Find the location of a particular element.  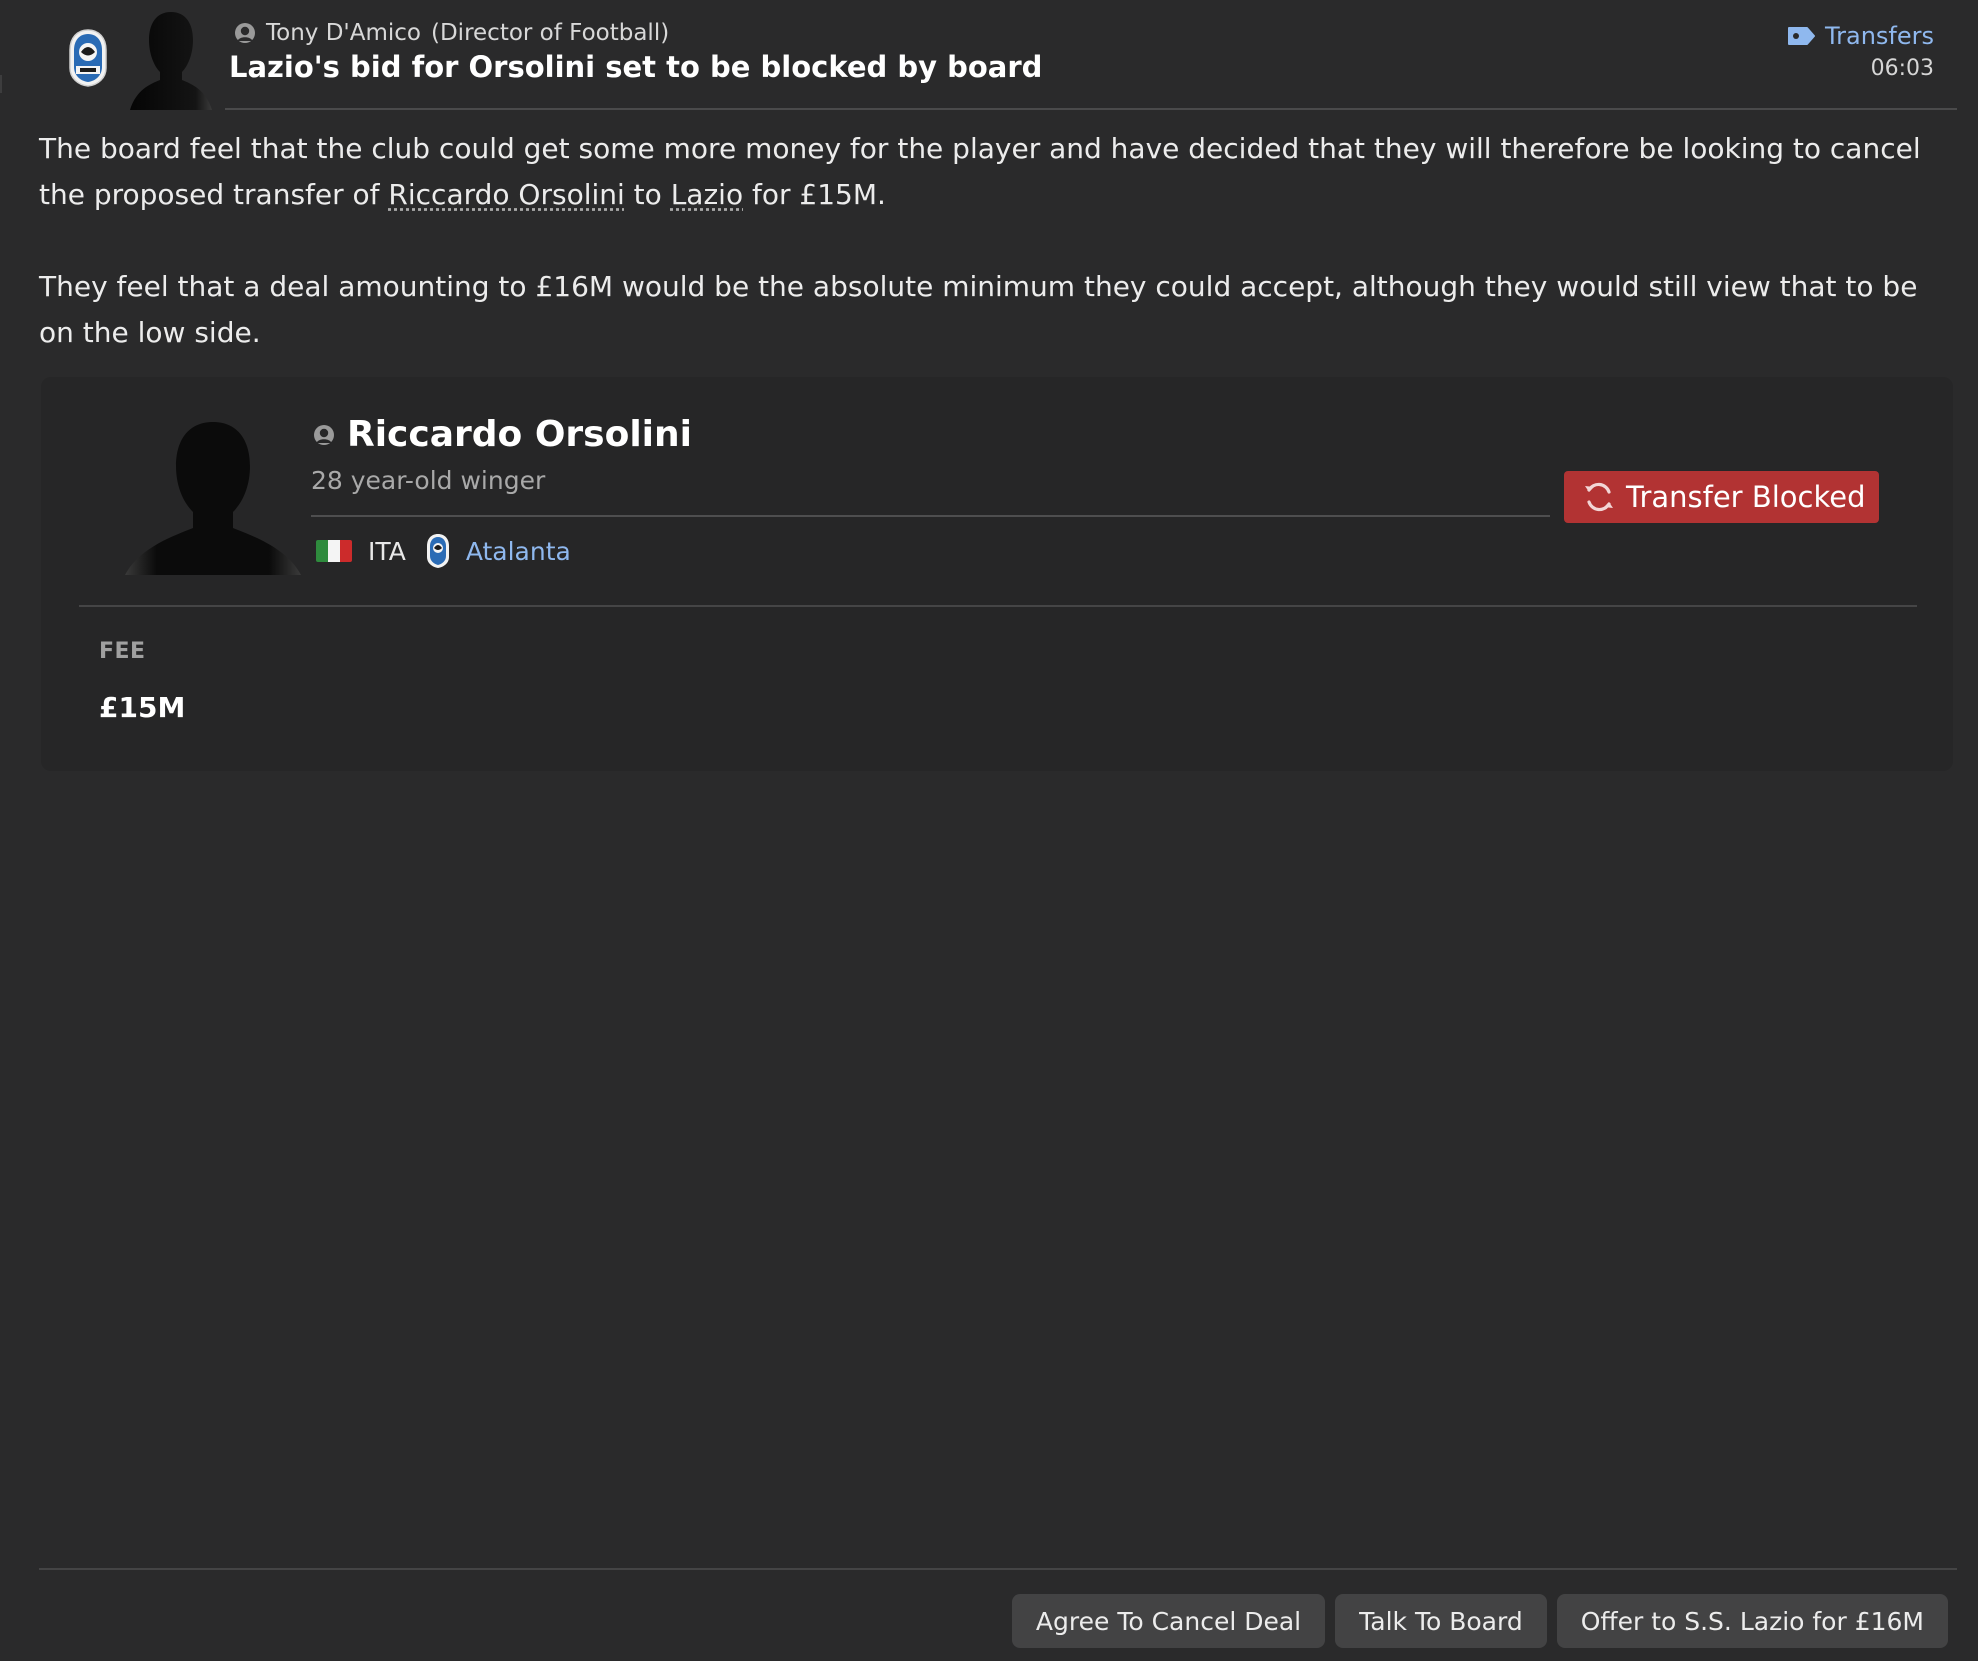

offer-to-lazio-button: Offer to S.S. Lazio for £16M is located at coordinates (1752, 1621).